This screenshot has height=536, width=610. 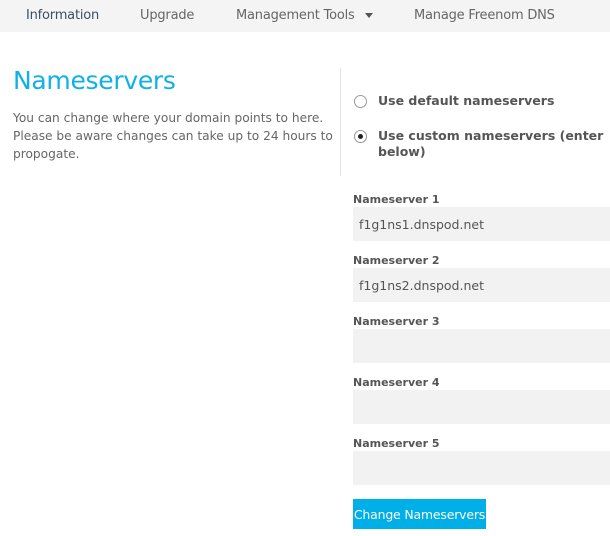 I want to click on radio-default, so click(x=360, y=101).